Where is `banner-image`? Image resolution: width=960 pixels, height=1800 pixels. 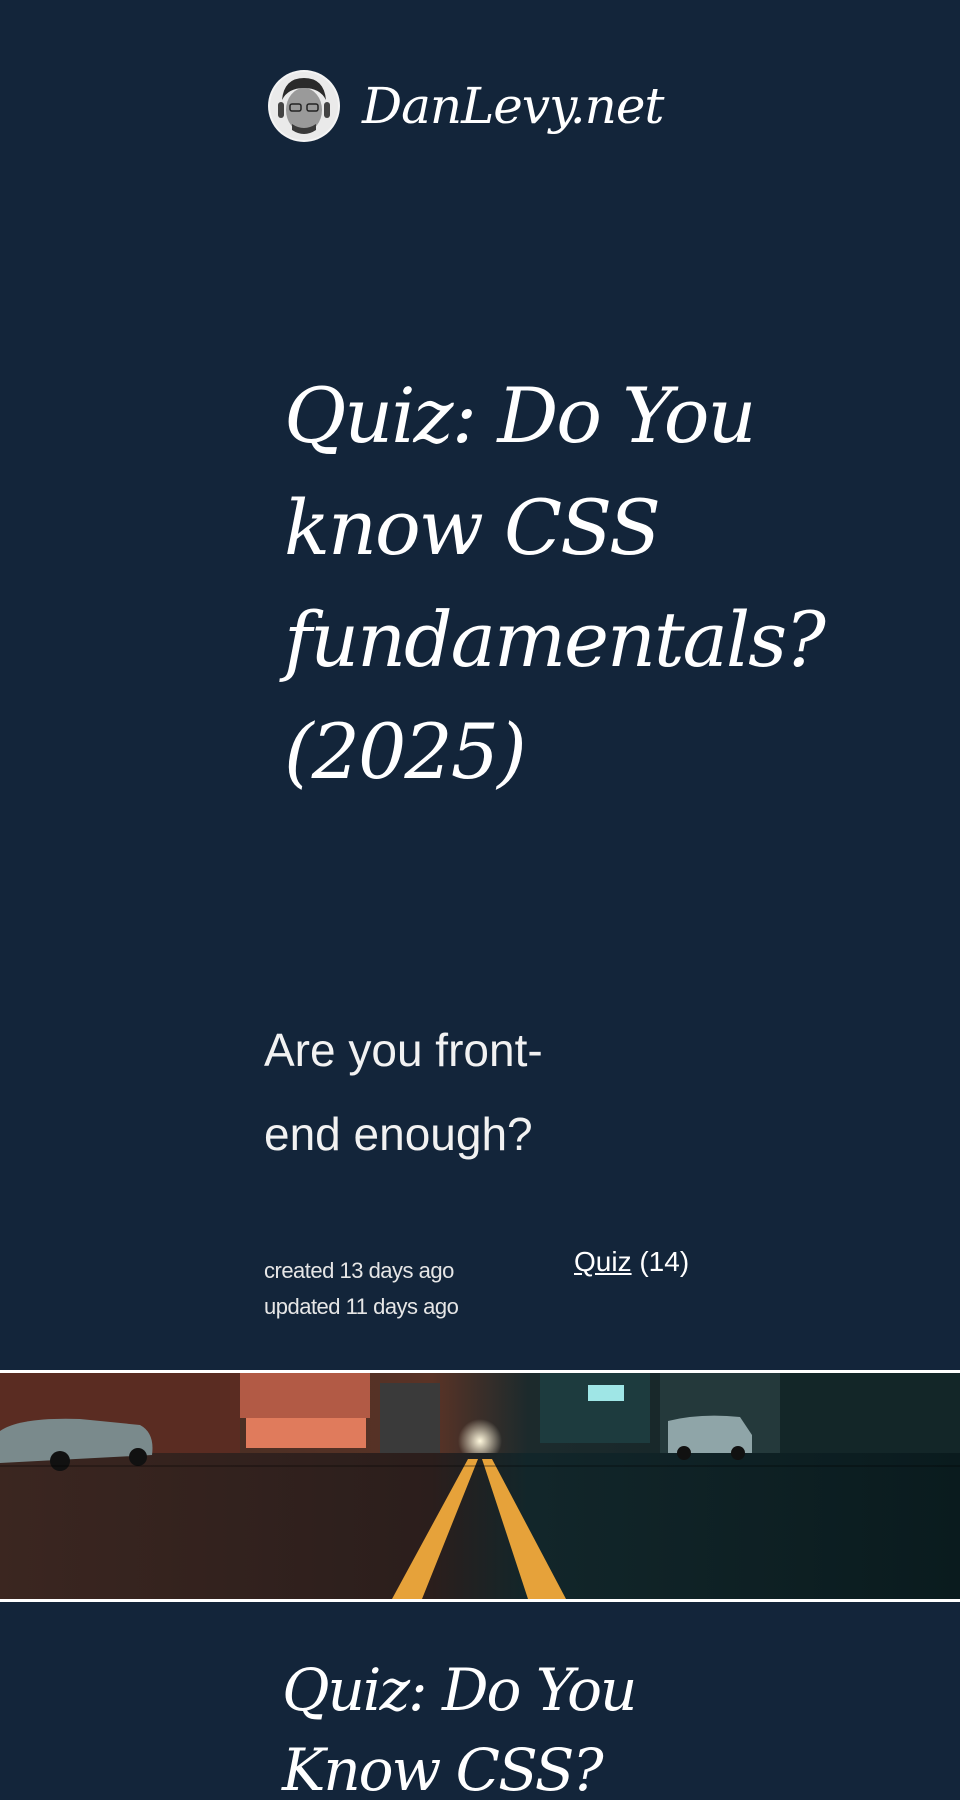 banner-image is located at coordinates (480, 1486).